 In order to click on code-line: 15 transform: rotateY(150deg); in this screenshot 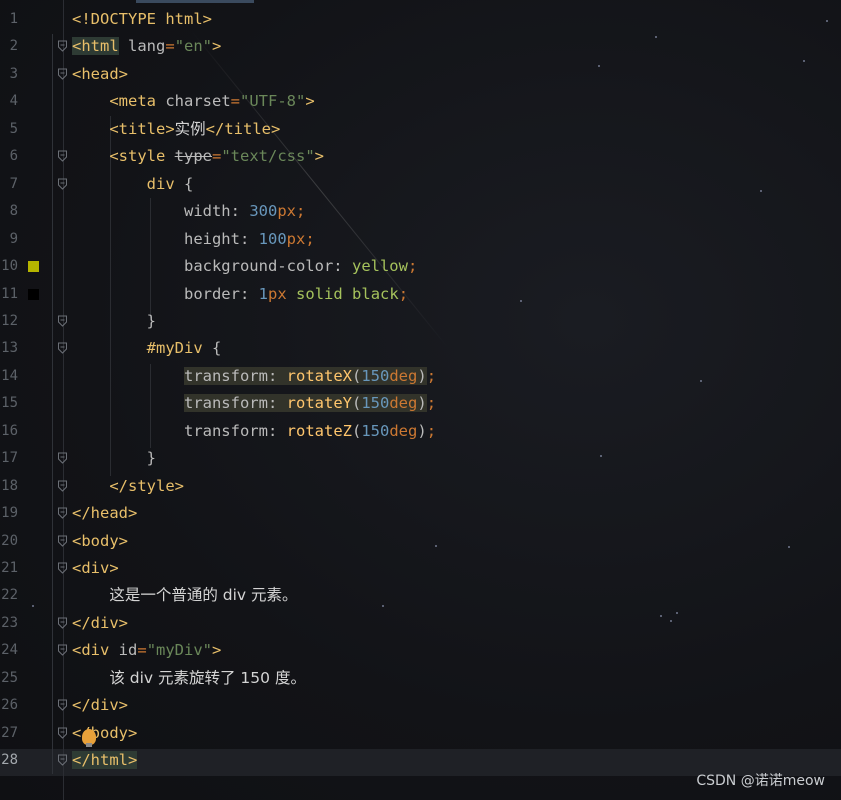, I will do `click(420, 404)`.